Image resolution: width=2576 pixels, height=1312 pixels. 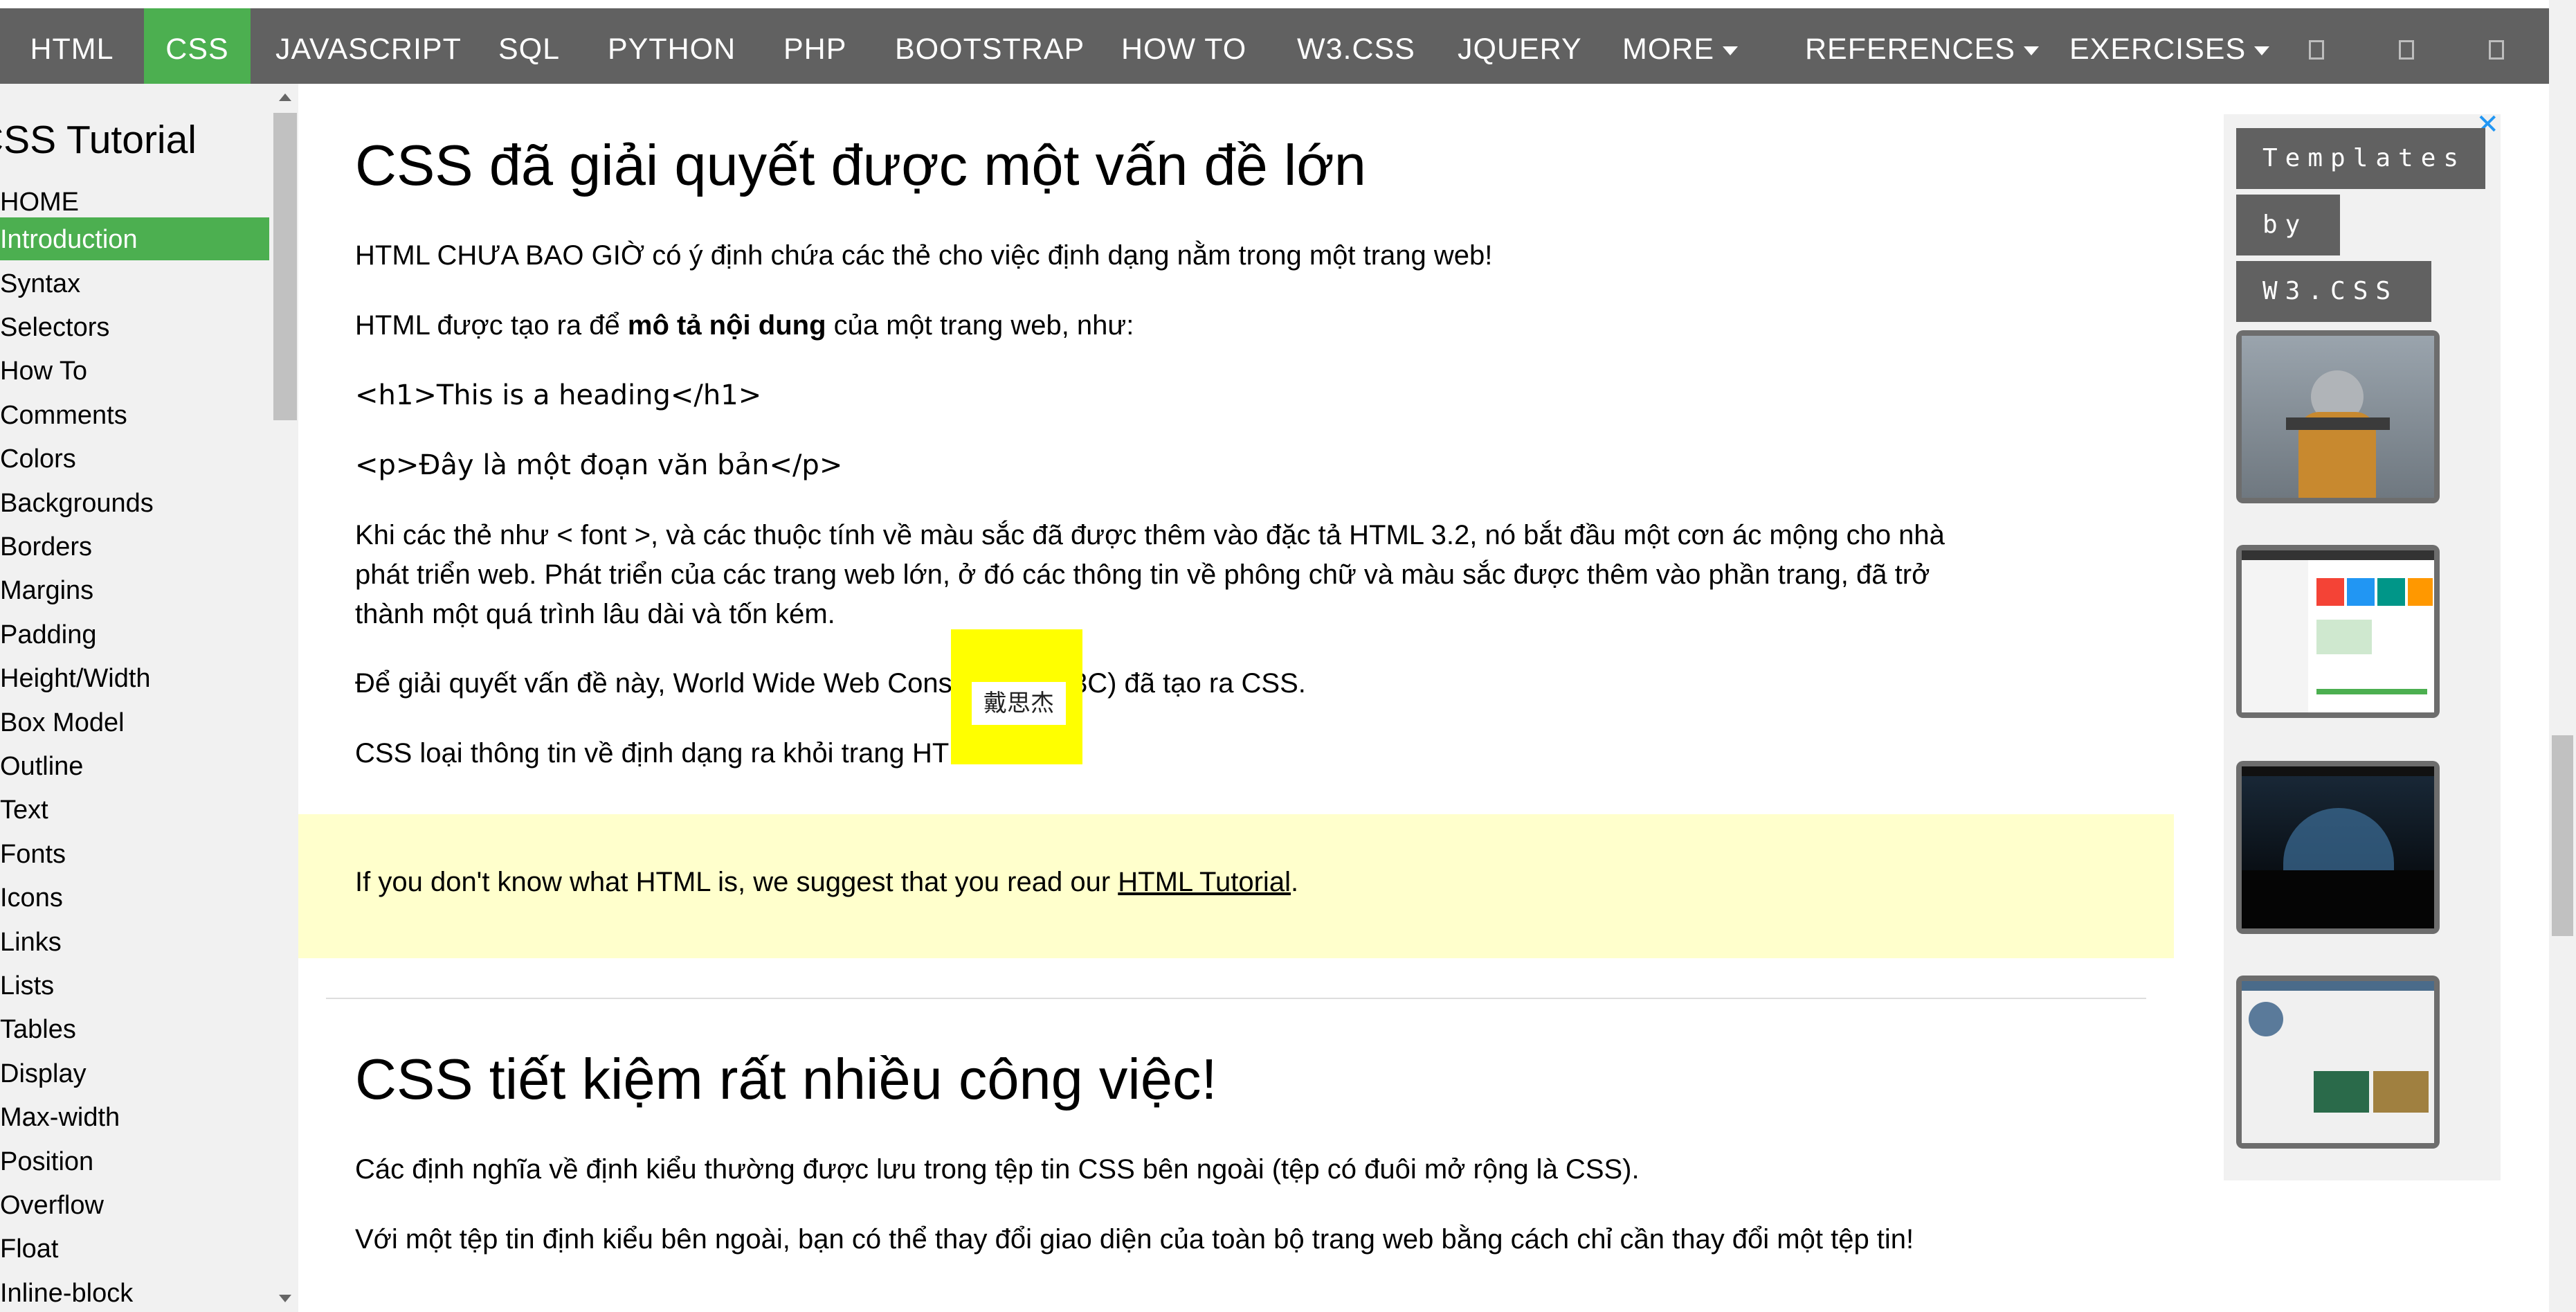 I want to click on paragraph-text: của một trang web, như:, so click(x=980, y=325).